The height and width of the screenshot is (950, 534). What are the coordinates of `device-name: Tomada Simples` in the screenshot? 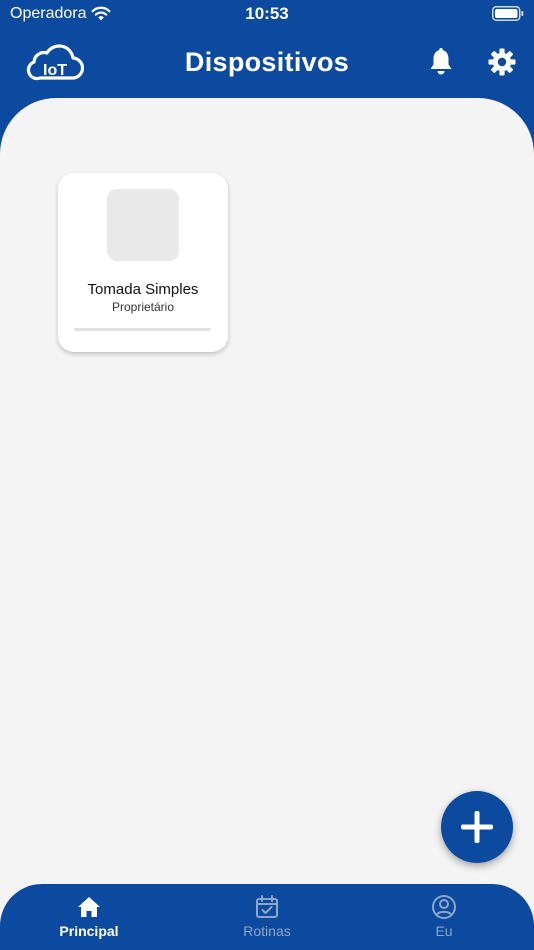 It's located at (143, 289).